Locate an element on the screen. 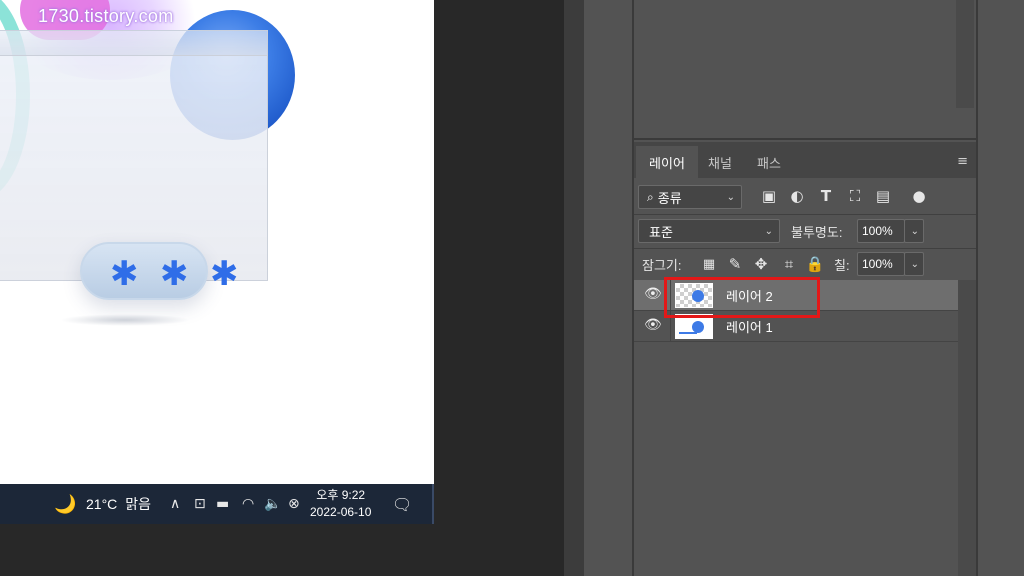 This screenshot has width=1024, height=576. opacity-input: 100% is located at coordinates (881, 231).